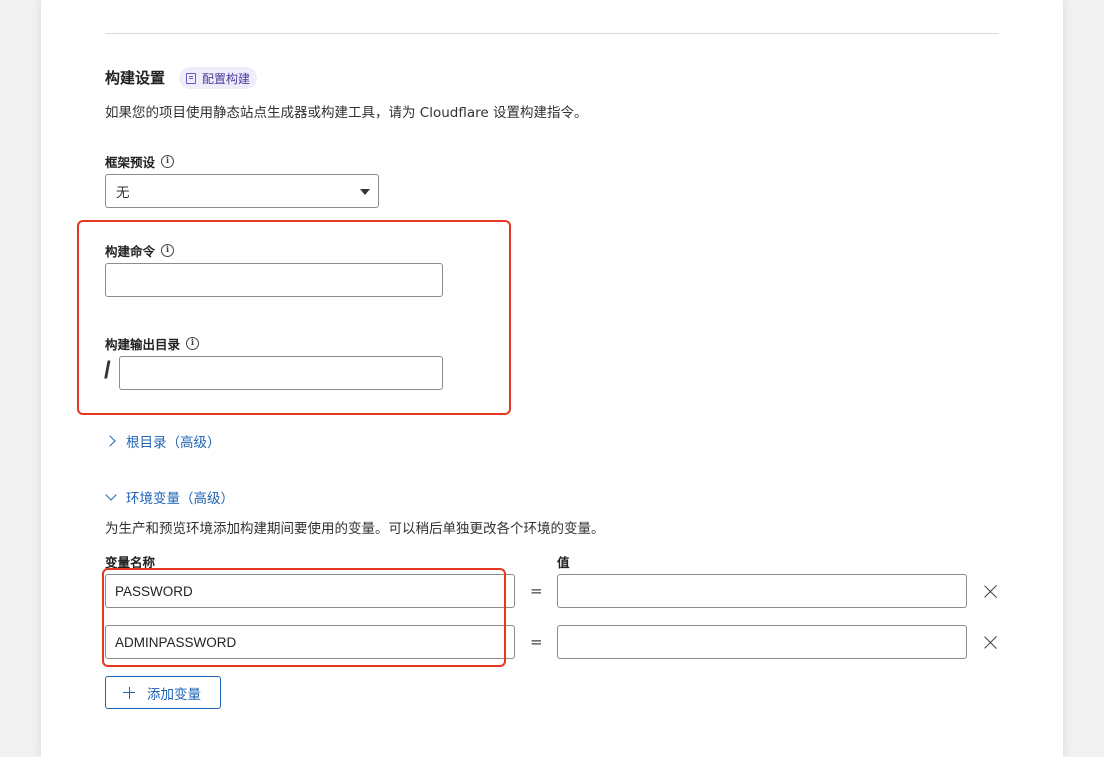  What do you see at coordinates (111, 495) in the screenshot?
I see `chevron-down-icon` at bounding box center [111, 495].